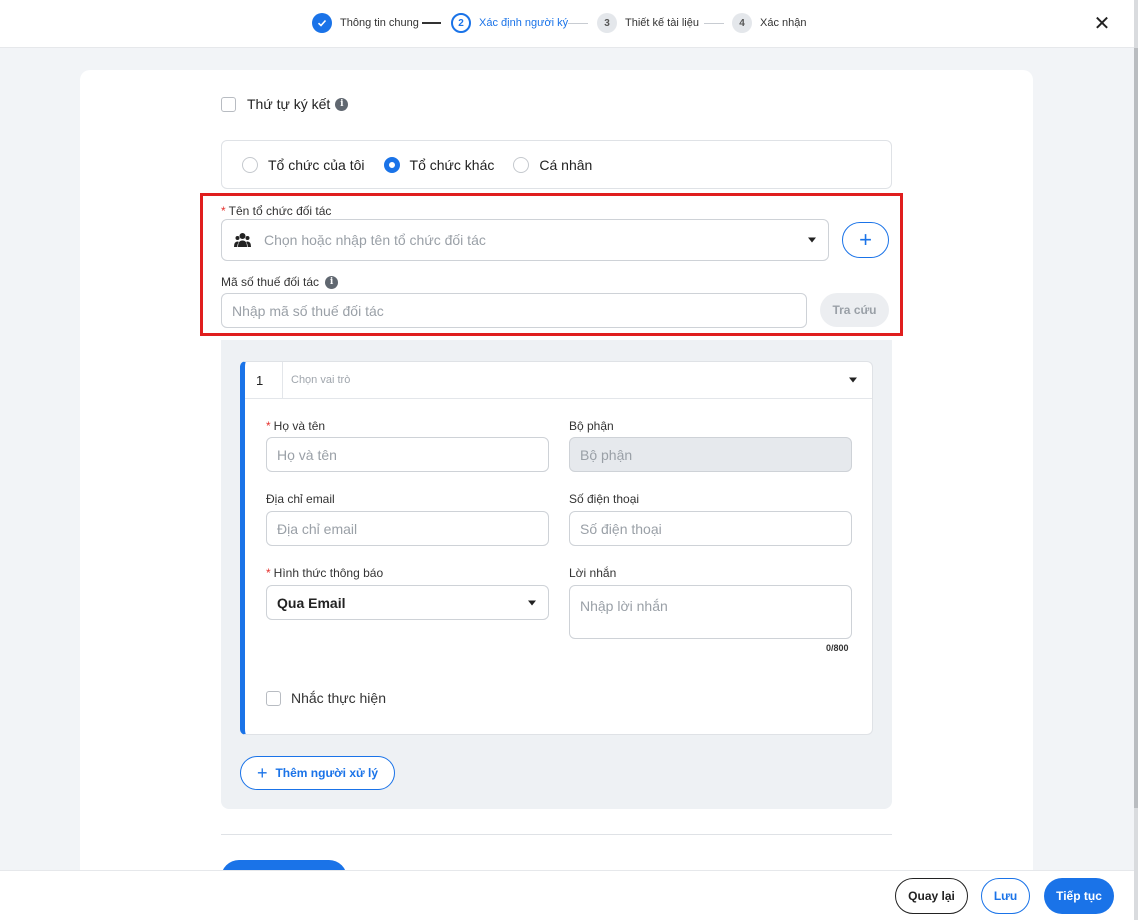 This screenshot has width=1138, height=920. I want to click on divider, so click(282, 380).